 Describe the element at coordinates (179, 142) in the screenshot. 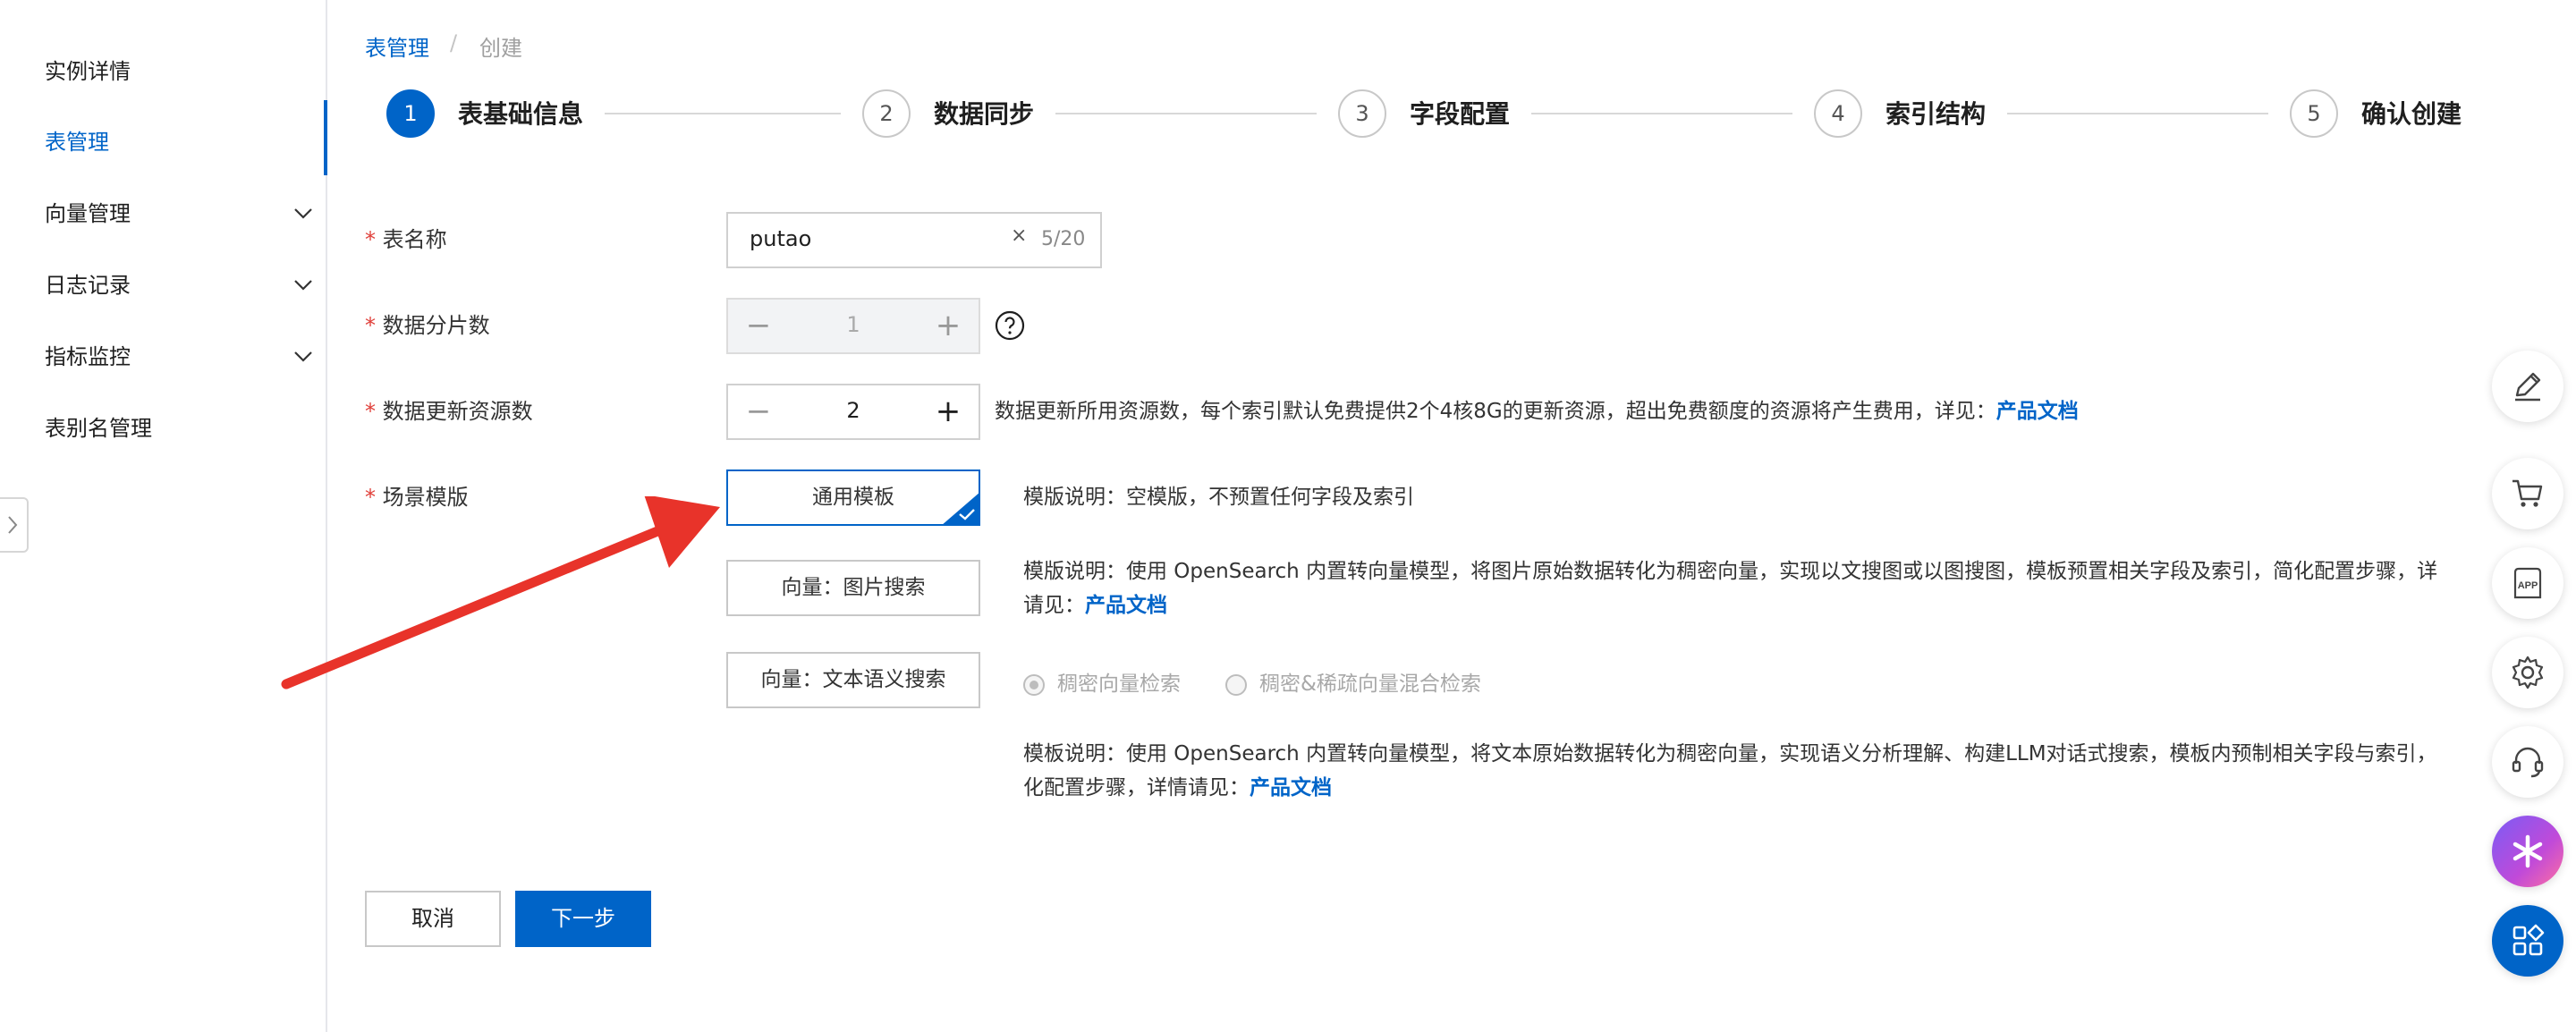

I see `sidebar-item-table-management: 表管理` at that location.